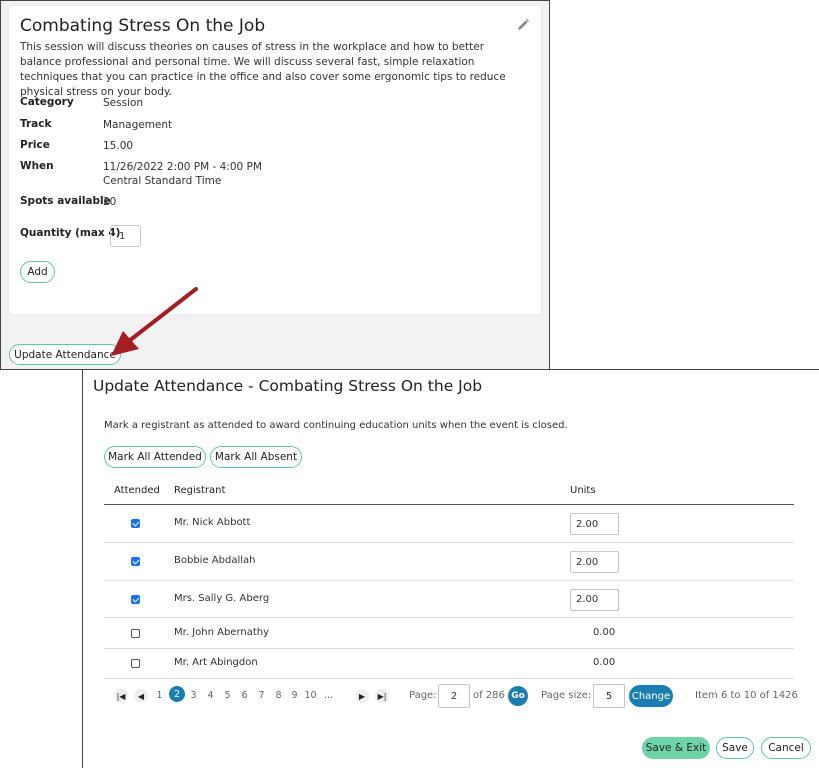  I want to click on when-timezone: Central Standard Time, so click(162, 181).